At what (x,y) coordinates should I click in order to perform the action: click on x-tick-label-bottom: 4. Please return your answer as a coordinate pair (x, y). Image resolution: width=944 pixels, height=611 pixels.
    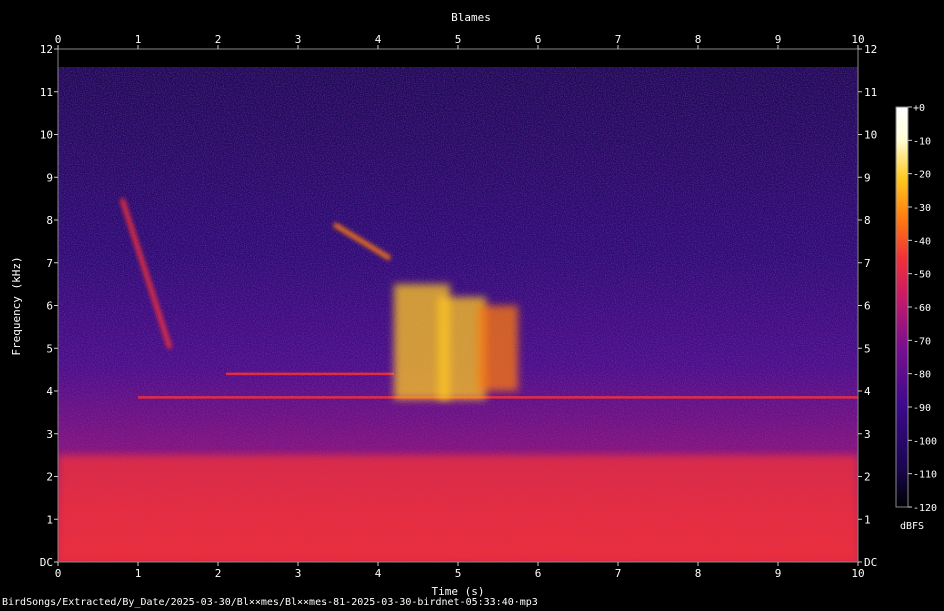
    Looking at the image, I should click on (378, 573).